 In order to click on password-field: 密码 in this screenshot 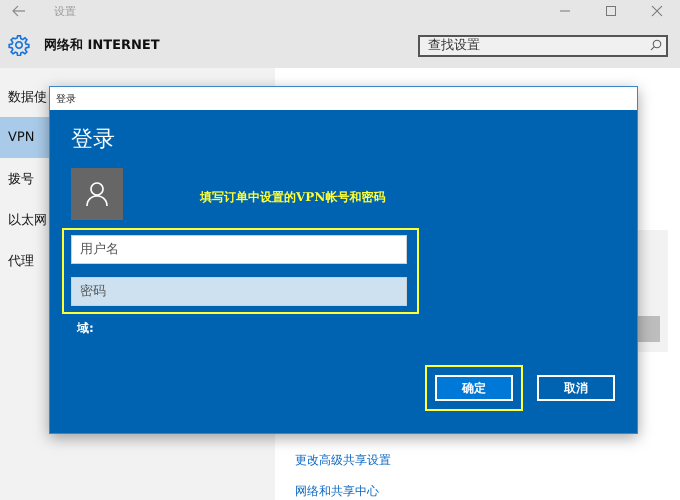, I will do `click(239, 291)`.